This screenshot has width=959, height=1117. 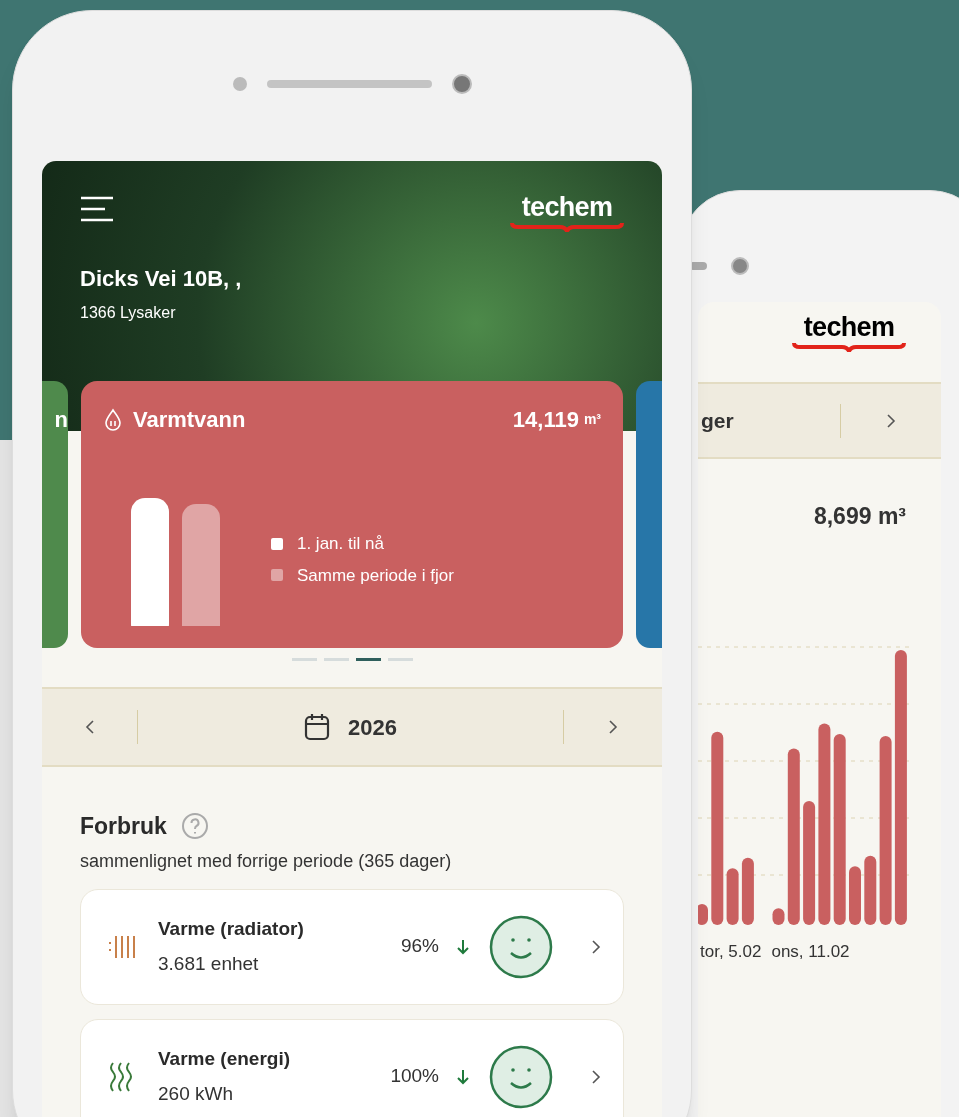 I want to click on total-value: 8,699 m³, so click(x=859, y=516).